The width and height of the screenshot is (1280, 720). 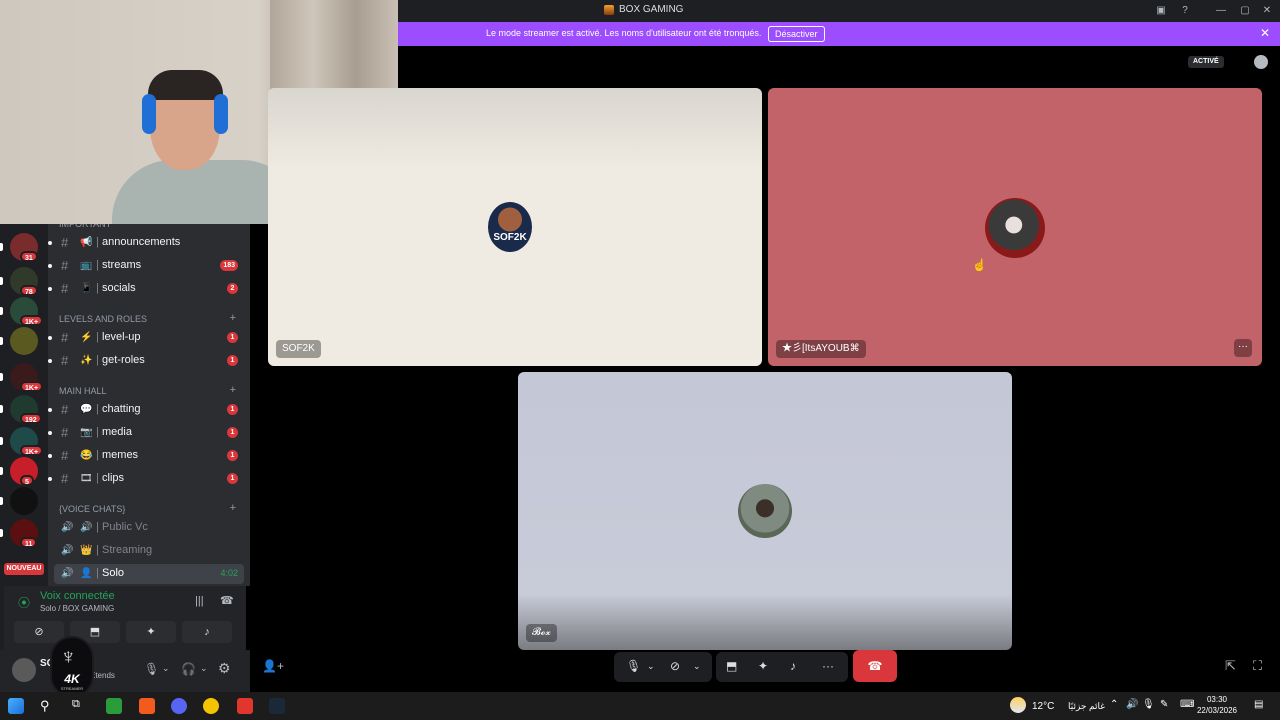 I want to click on notifications-icon: ▤, so click(x=1258, y=704).